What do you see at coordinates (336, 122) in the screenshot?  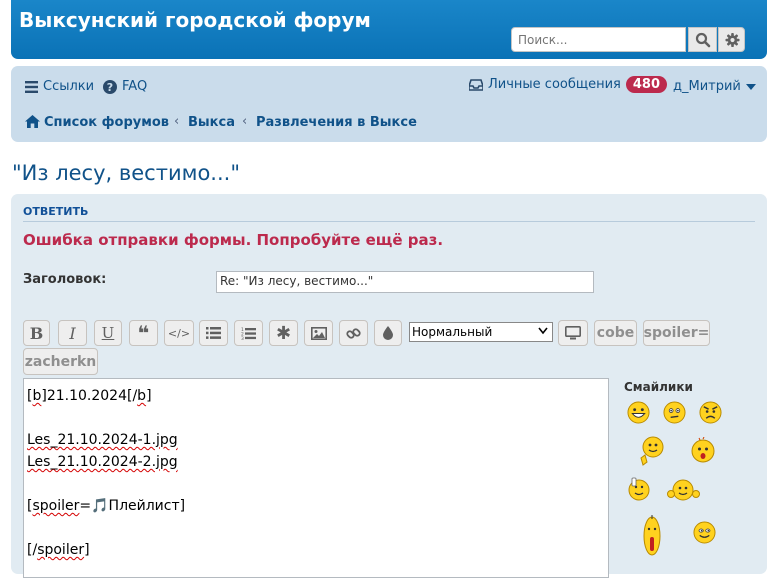 I see `breadcrumb-entertainment: Развлечения в Выксе` at bounding box center [336, 122].